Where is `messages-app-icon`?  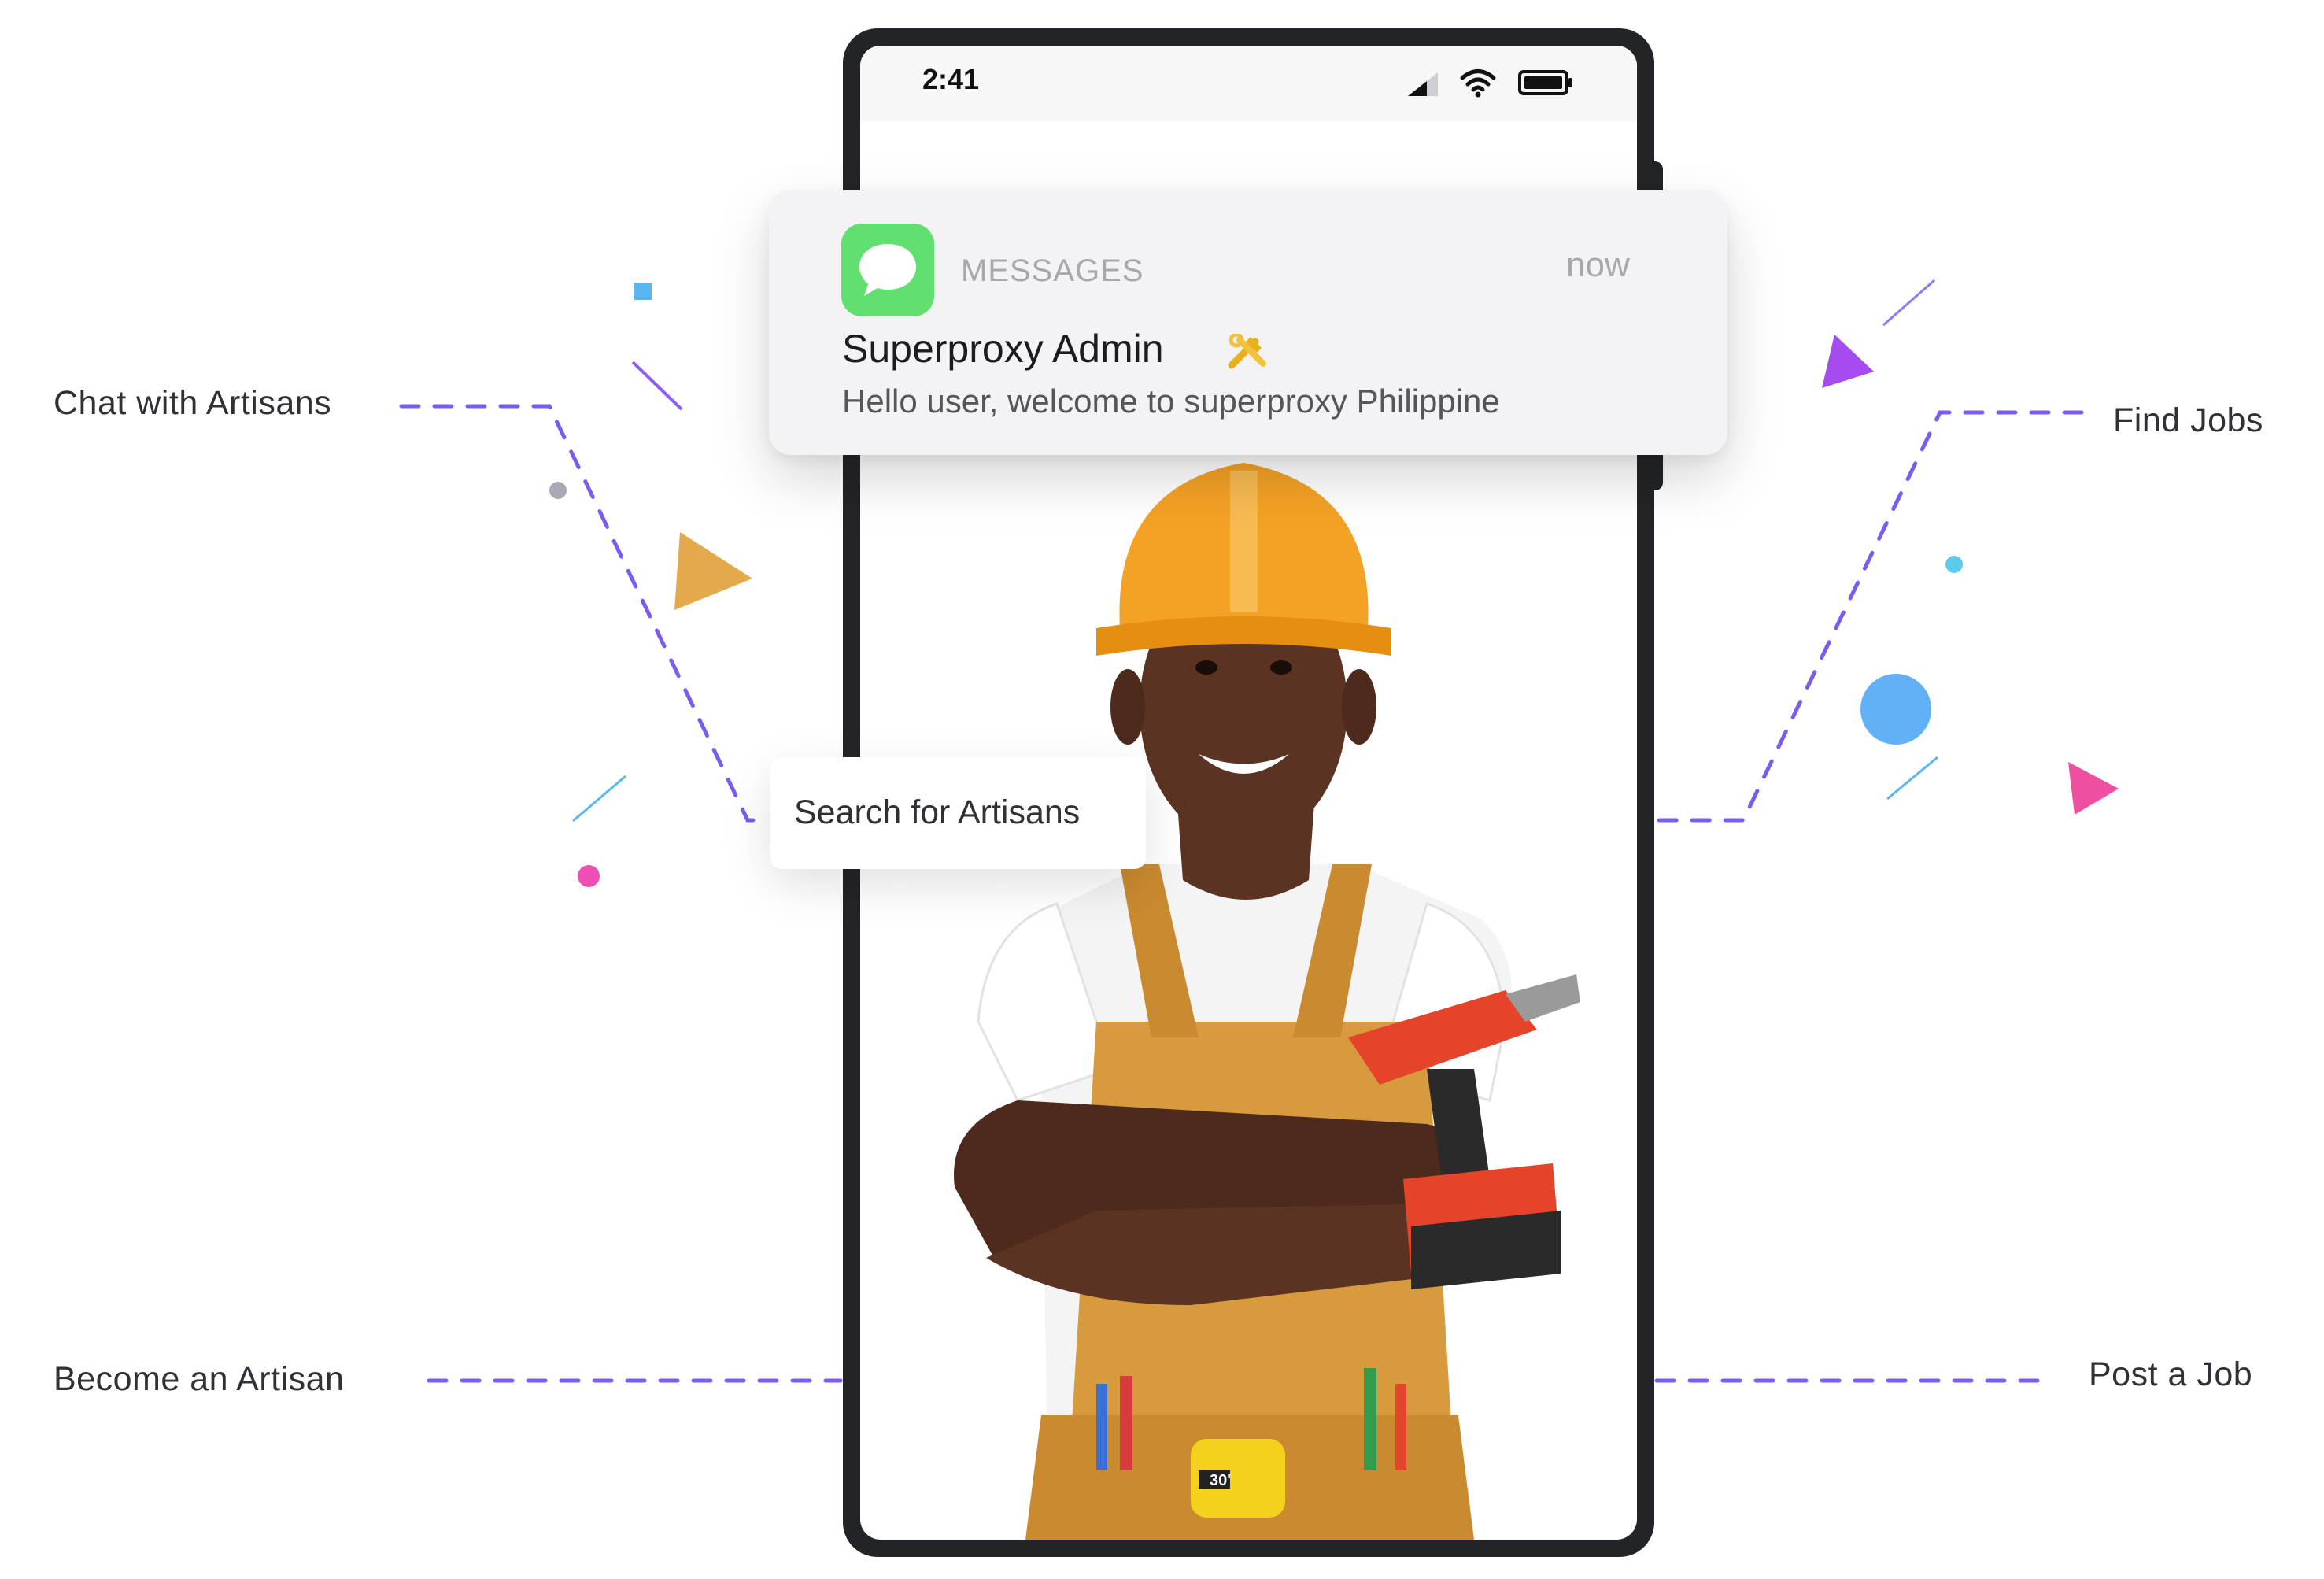 messages-app-icon is located at coordinates (887, 270).